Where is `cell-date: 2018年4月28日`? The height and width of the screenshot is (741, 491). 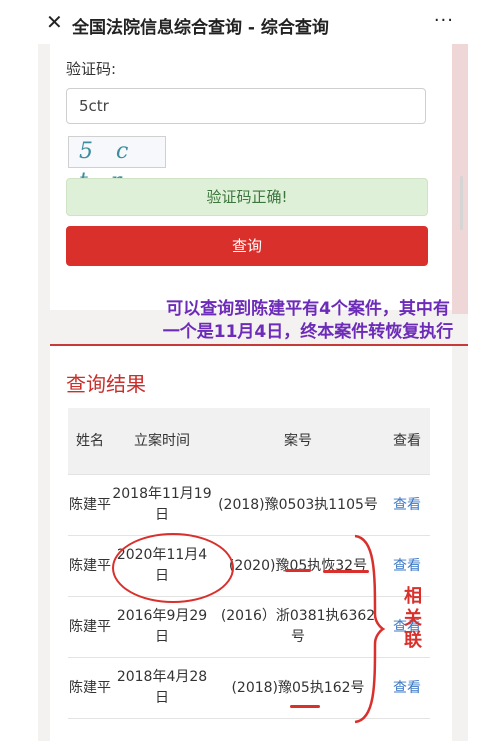
cell-date: 2018年4月28日 is located at coordinates (162, 687).